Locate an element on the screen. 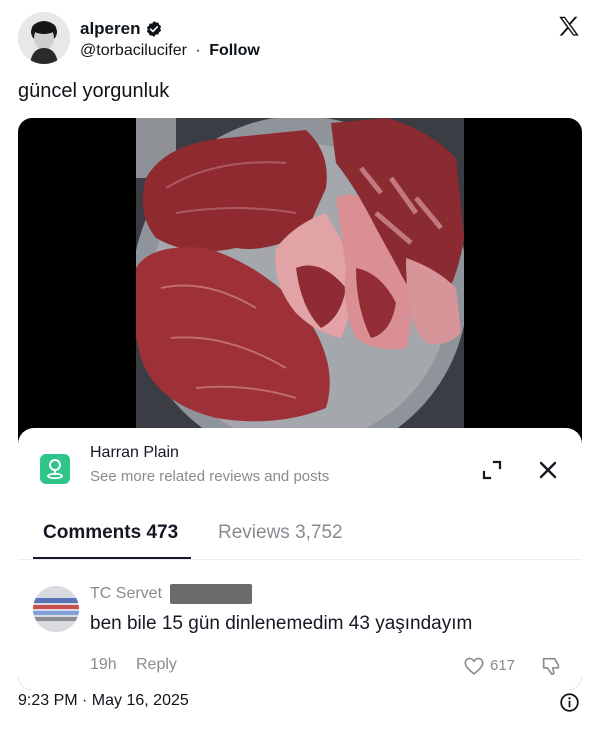 The height and width of the screenshot is (733, 600). tab-reviews: Reviews 3,752 is located at coordinates (280, 533).